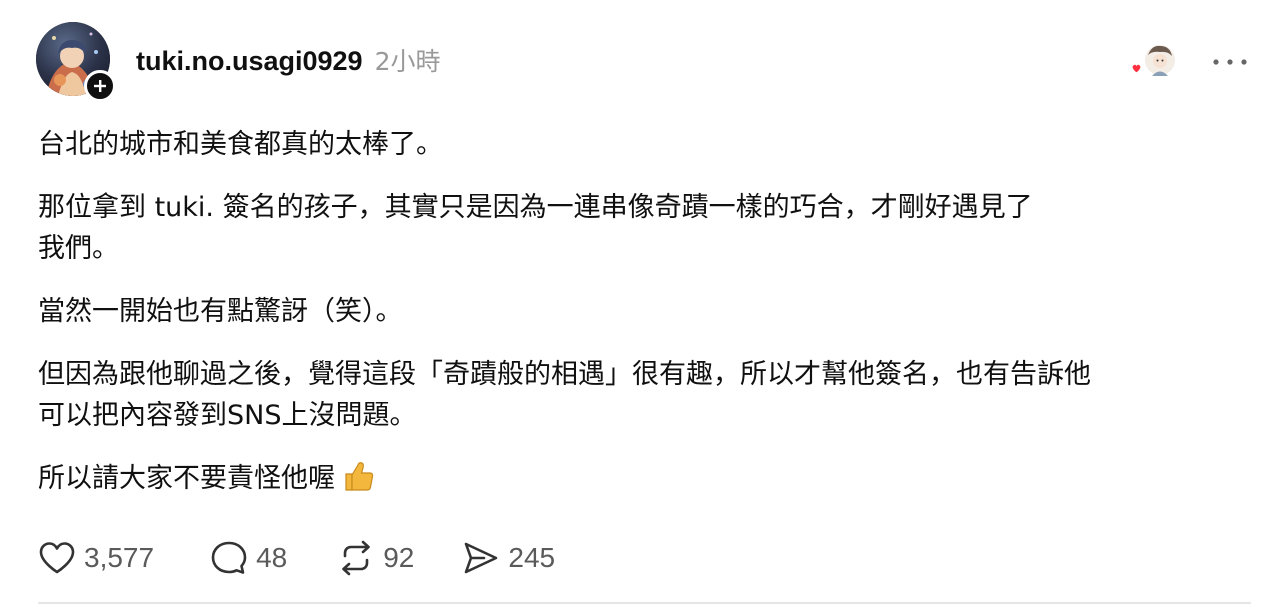 This screenshot has width=1279, height=614. Describe the element at coordinates (359, 482) in the screenshot. I see `thumbs-up-icon` at that location.